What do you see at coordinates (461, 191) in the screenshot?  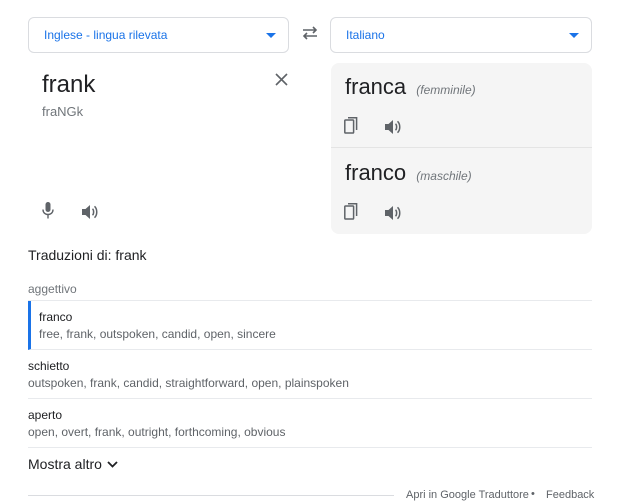 I see `translation-result: franco (maschile)` at bounding box center [461, 191].